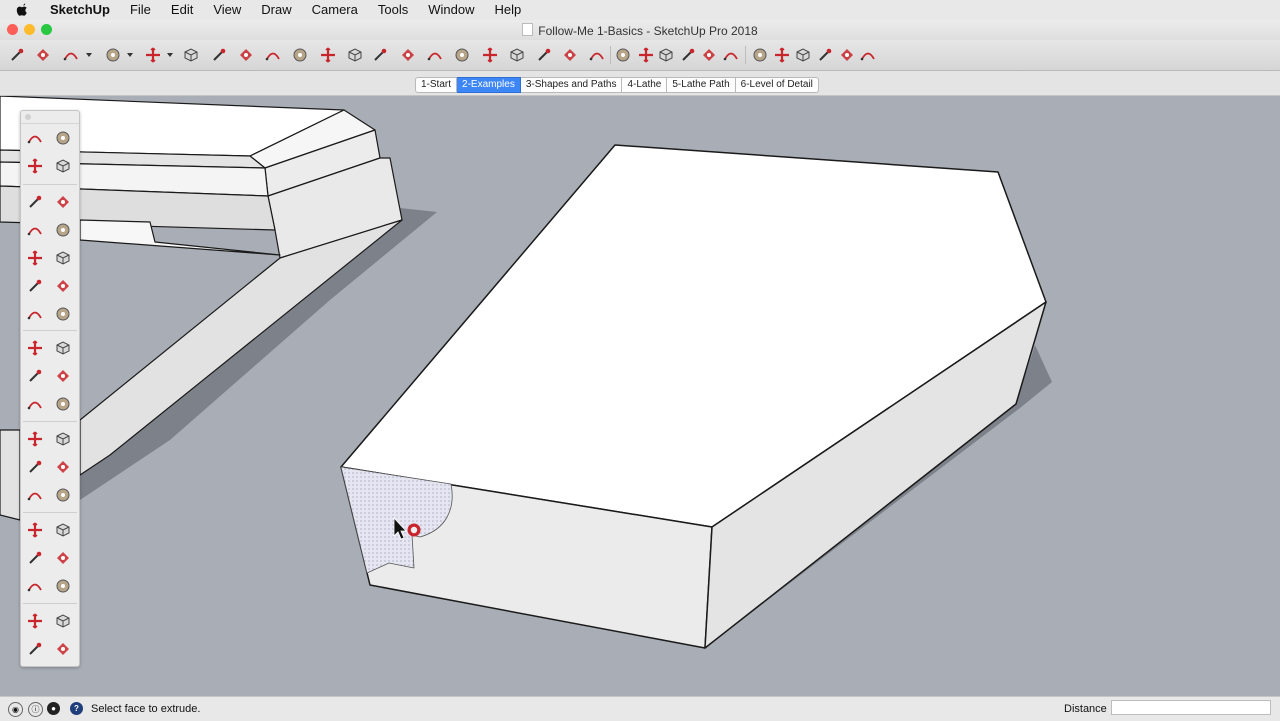  I want to click on geo-location-icon: ◉, so click(15, 709).